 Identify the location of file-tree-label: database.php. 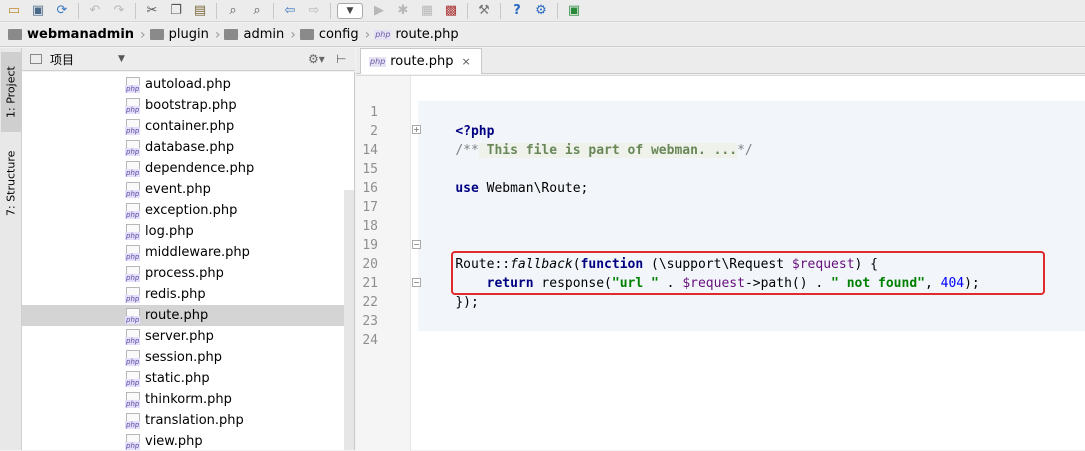
(190, 147).